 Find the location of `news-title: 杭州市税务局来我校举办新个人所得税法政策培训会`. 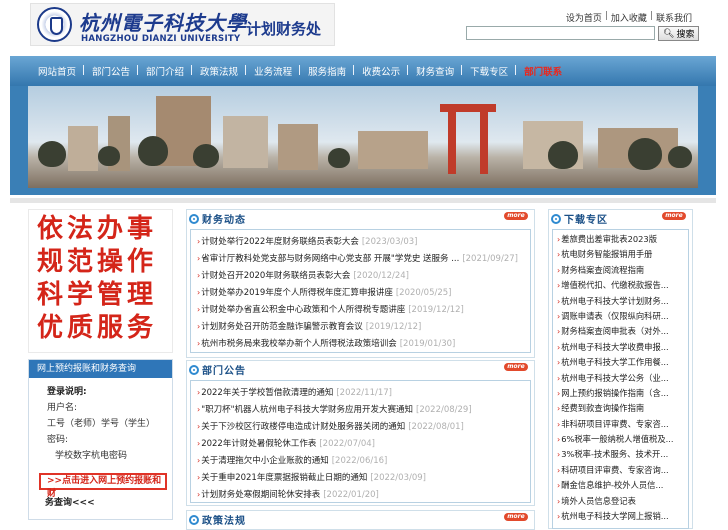

news-title: 杭州市税务局来我校举办新个人所得税法政策培训会 is located at coordinates (299, 344).